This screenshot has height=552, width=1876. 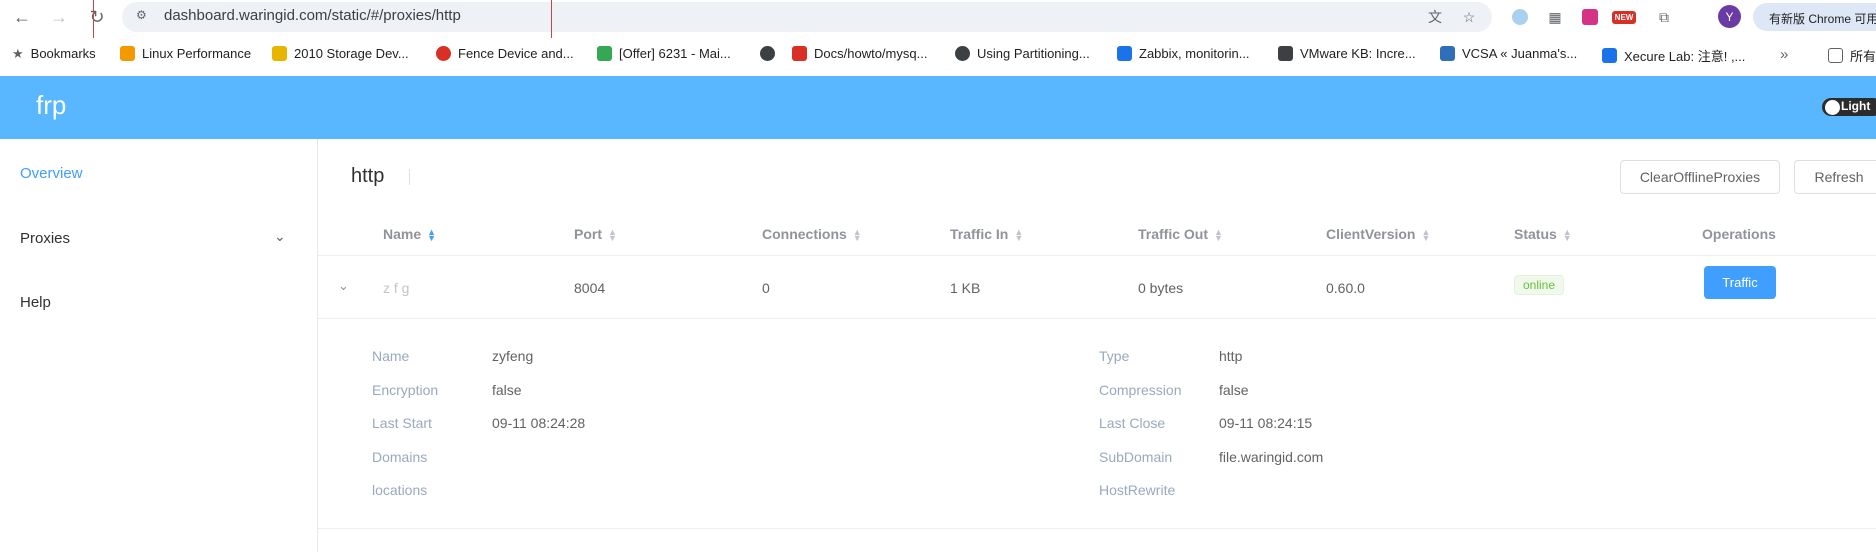 I want to click on qr-code-icon: ▦, so click(x=1555, y=17).